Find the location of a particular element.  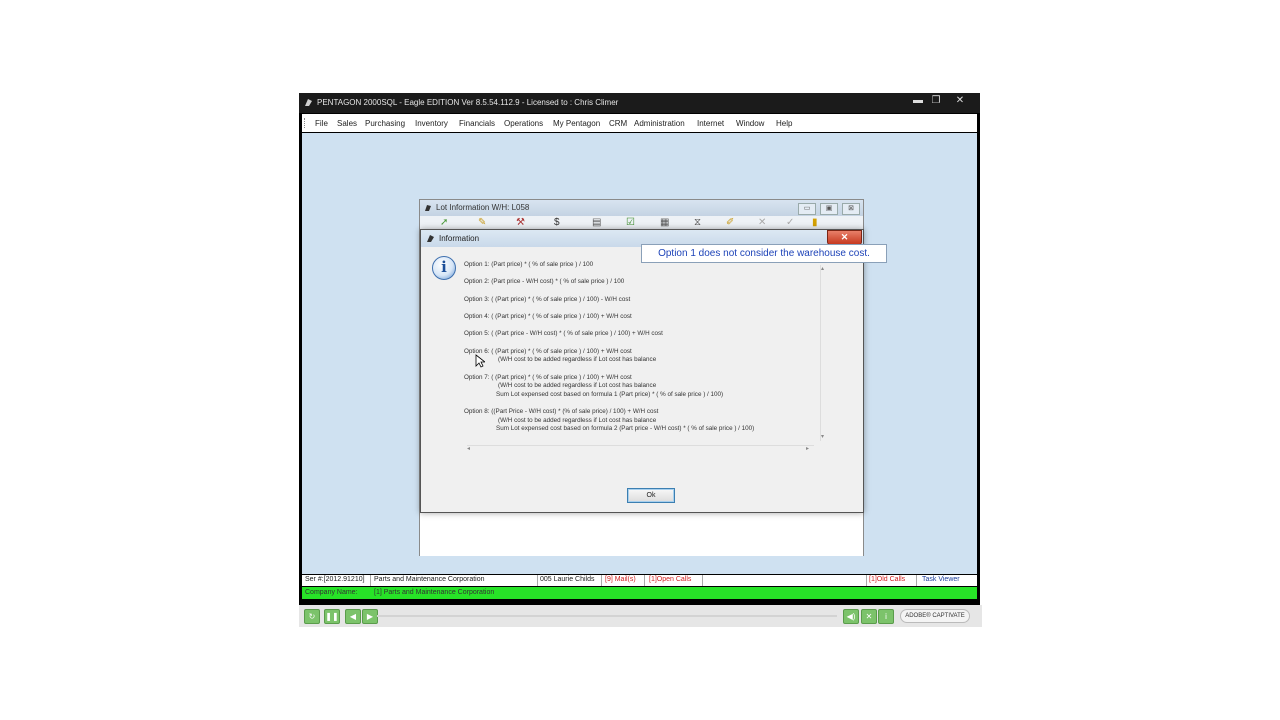

menu-administration: Administration is located at coordinates (659, 123).